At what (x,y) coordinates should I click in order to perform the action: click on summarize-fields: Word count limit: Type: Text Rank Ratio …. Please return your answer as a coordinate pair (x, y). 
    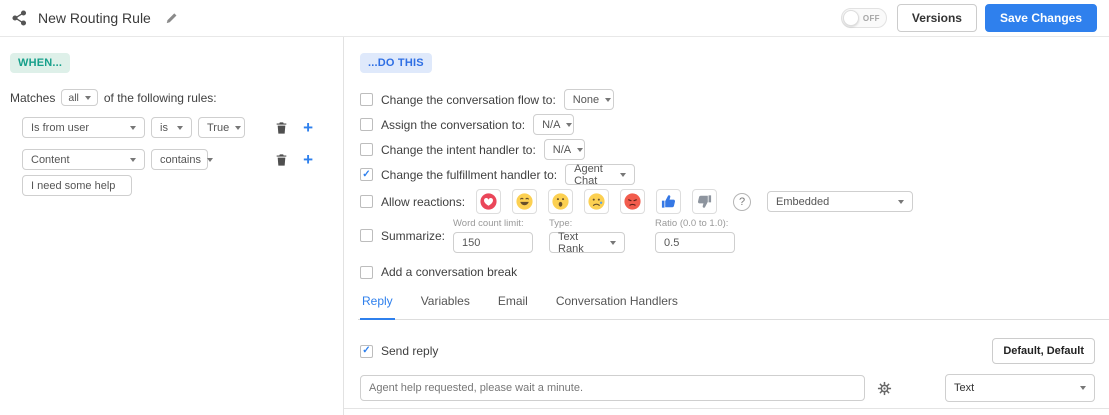
    Looking at the image, I should click on (602, 236).